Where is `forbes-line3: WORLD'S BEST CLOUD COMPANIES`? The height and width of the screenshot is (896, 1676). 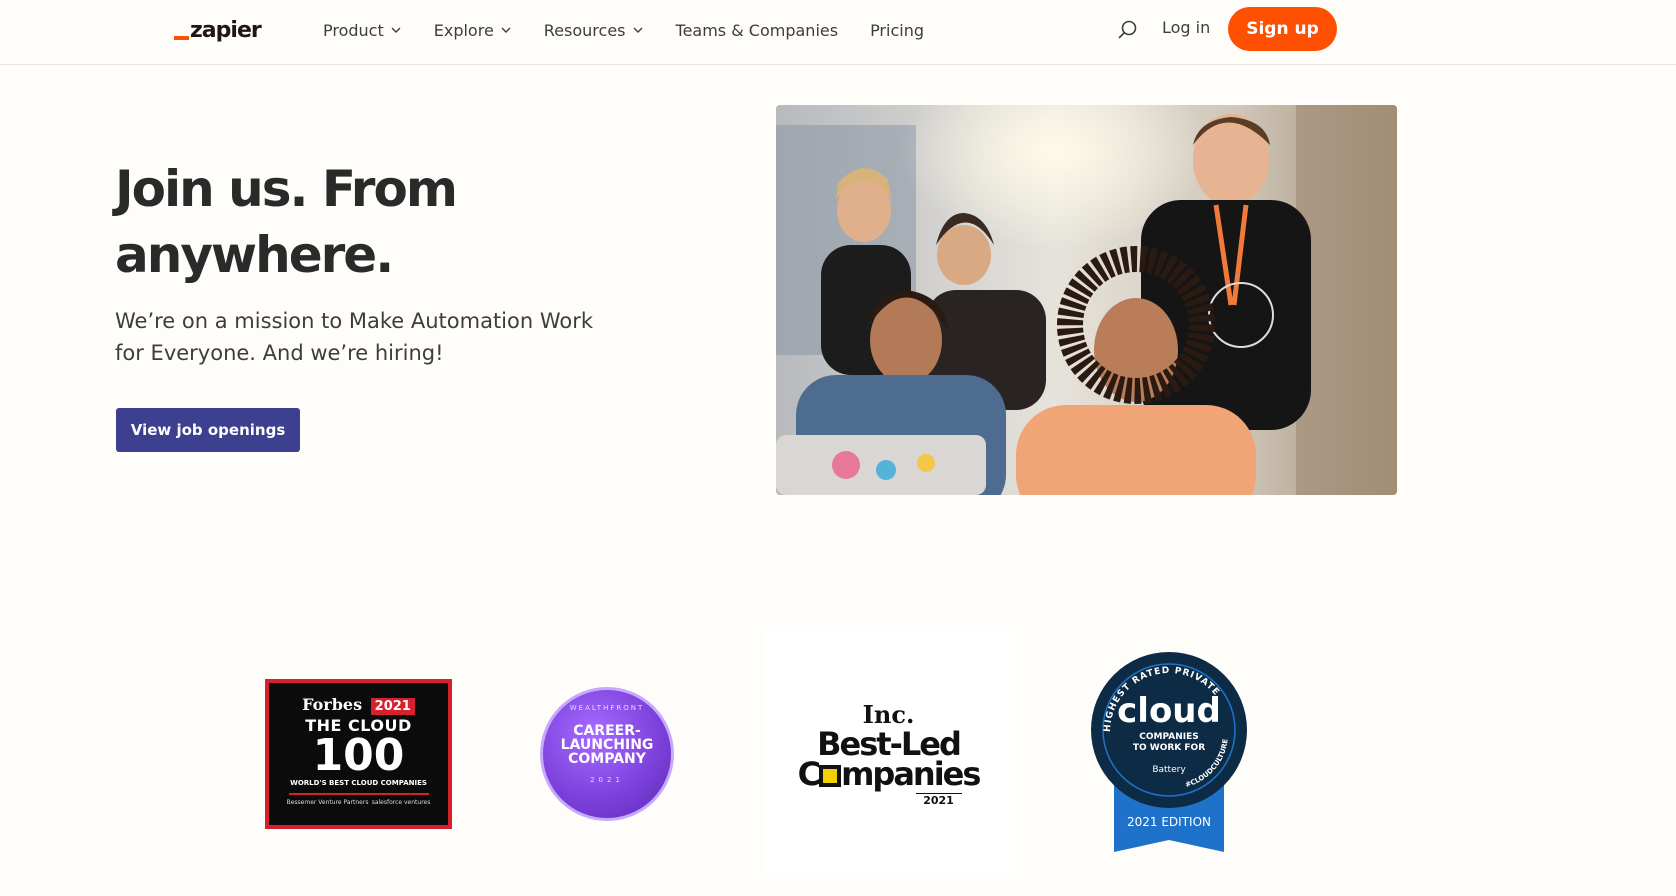 forbes-line3: WORLD'S BEST CLOUD COMPANIES is located at coordinates (358, 783).